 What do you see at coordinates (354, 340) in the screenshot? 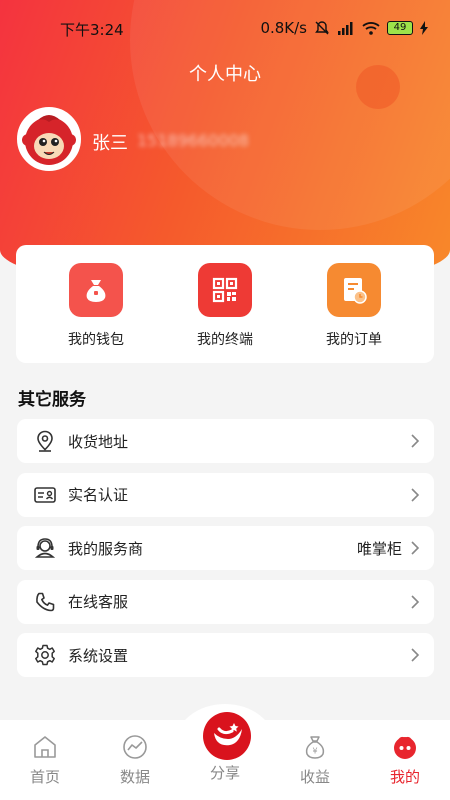
I see `quick-action-label: 我的订单` at bounding box center [354, 340].